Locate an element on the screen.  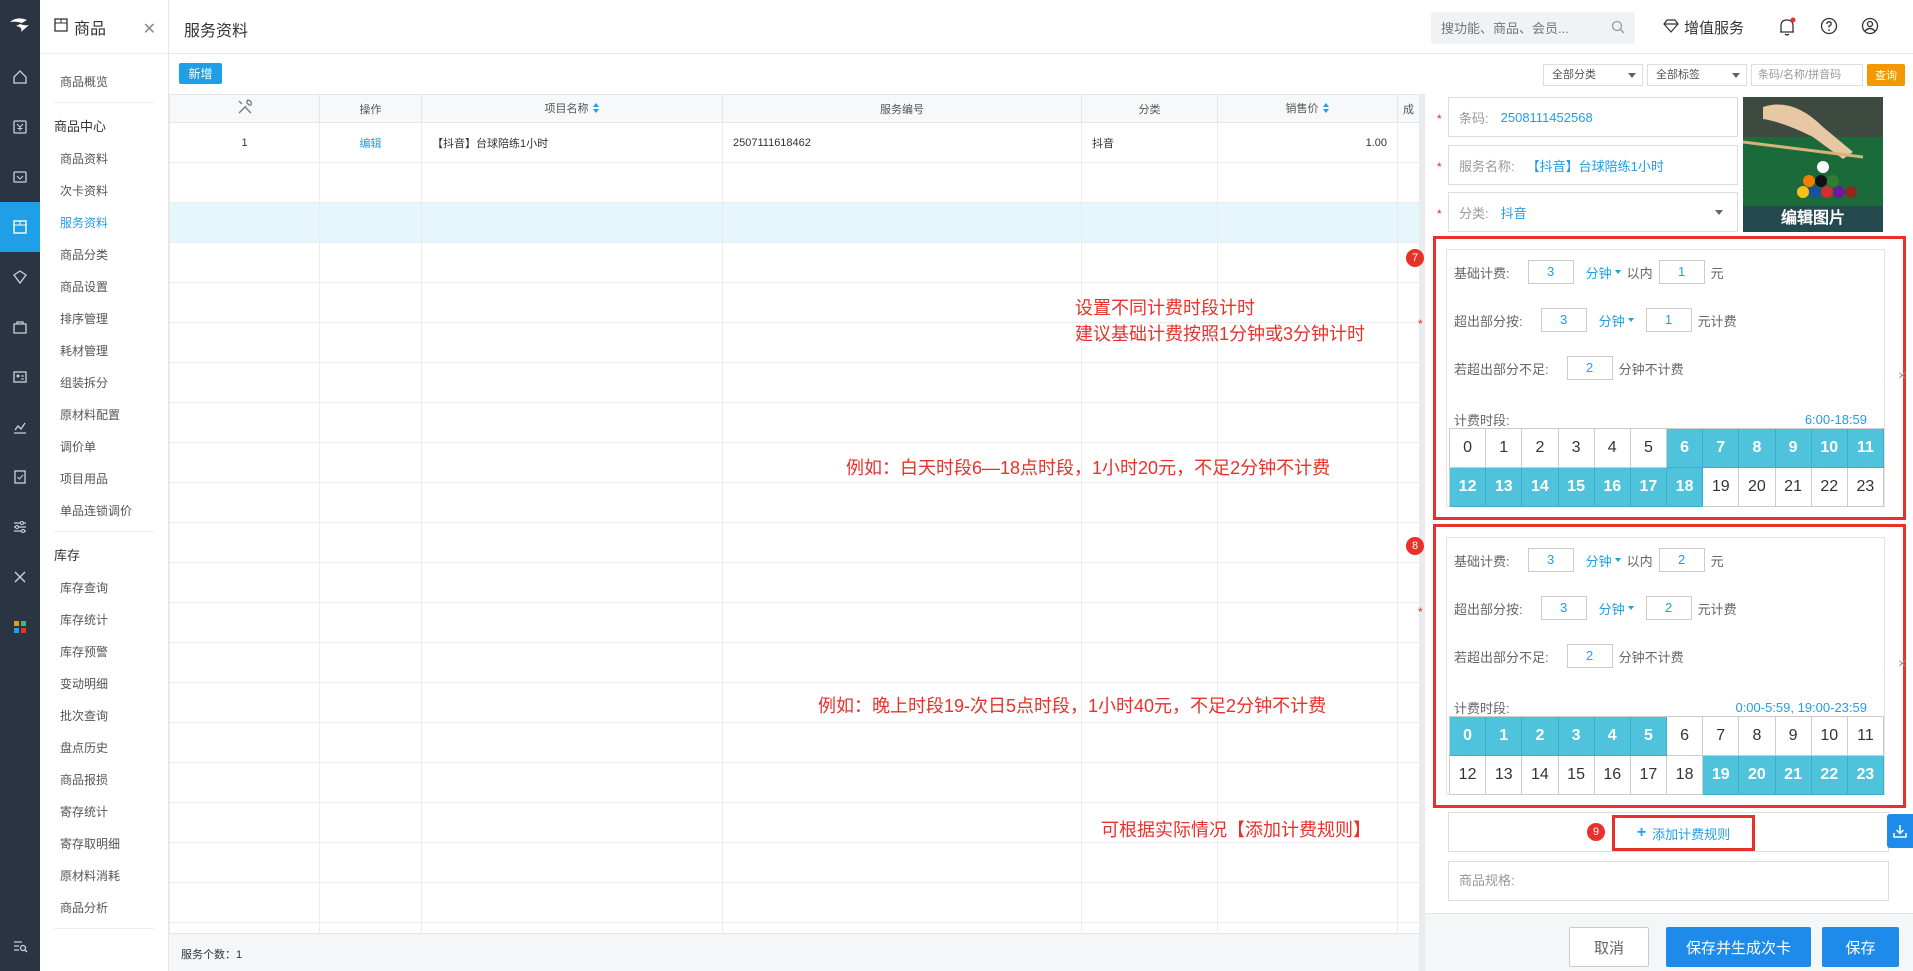
short-minutes-input: 2 is located at coordinates (1589, 368).